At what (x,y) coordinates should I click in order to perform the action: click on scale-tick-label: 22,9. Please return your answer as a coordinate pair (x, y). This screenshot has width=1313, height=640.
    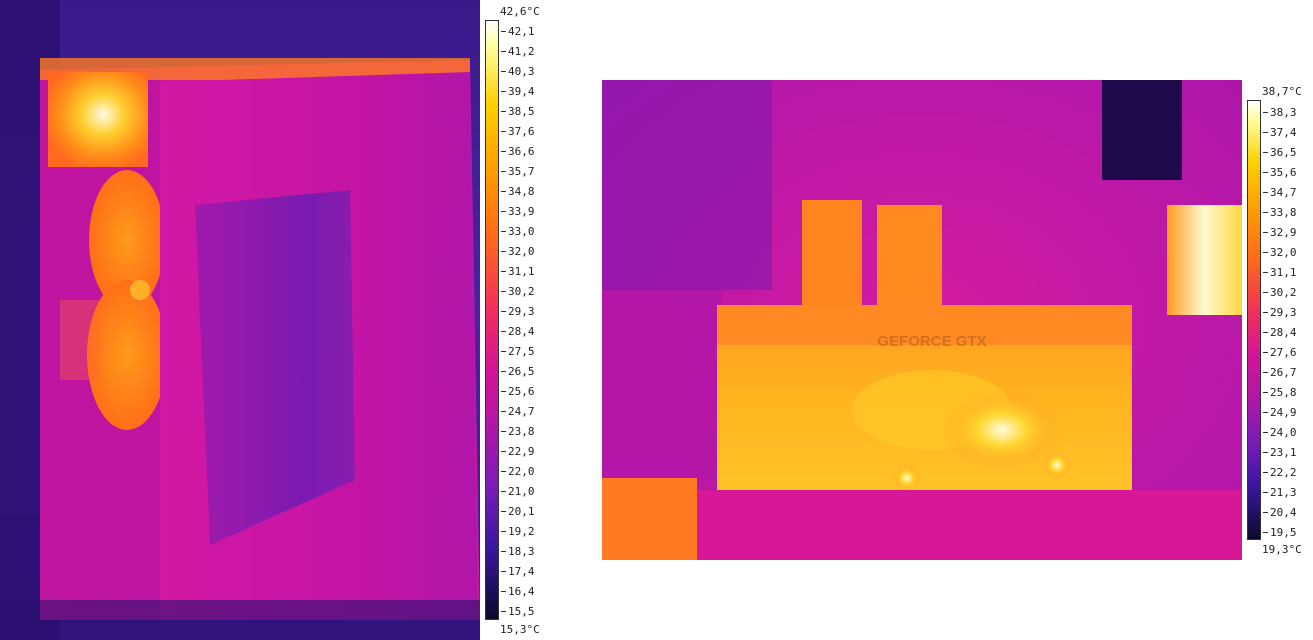
    Looking at the image, I should click on (518, 451).